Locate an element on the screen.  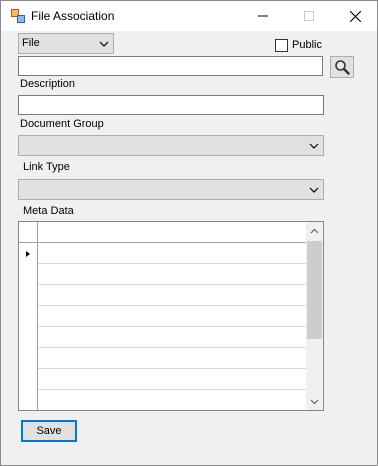
public-checkbox-group: Public is located at coordinates (298, 45).